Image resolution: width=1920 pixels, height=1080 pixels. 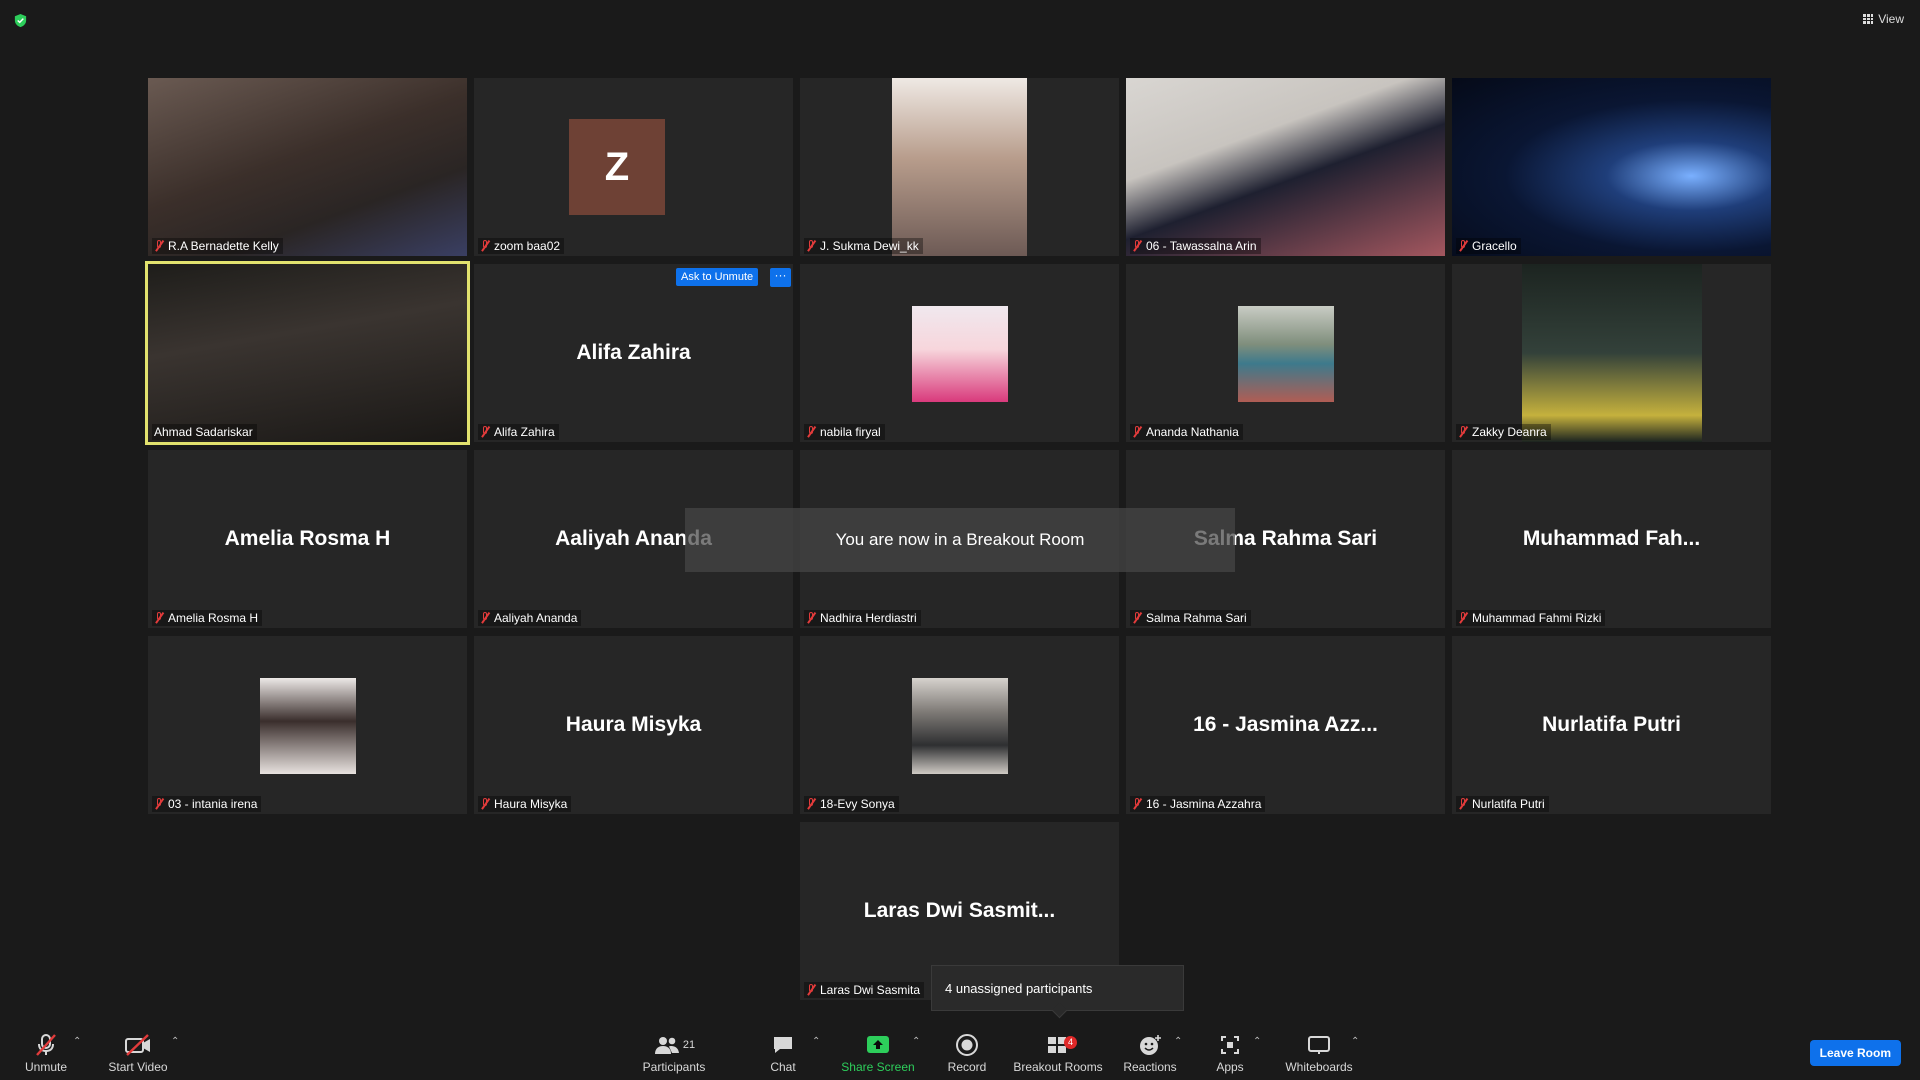 I want to click on participant-name-label: Amelia Rosma H, so click(x=207, y=618).